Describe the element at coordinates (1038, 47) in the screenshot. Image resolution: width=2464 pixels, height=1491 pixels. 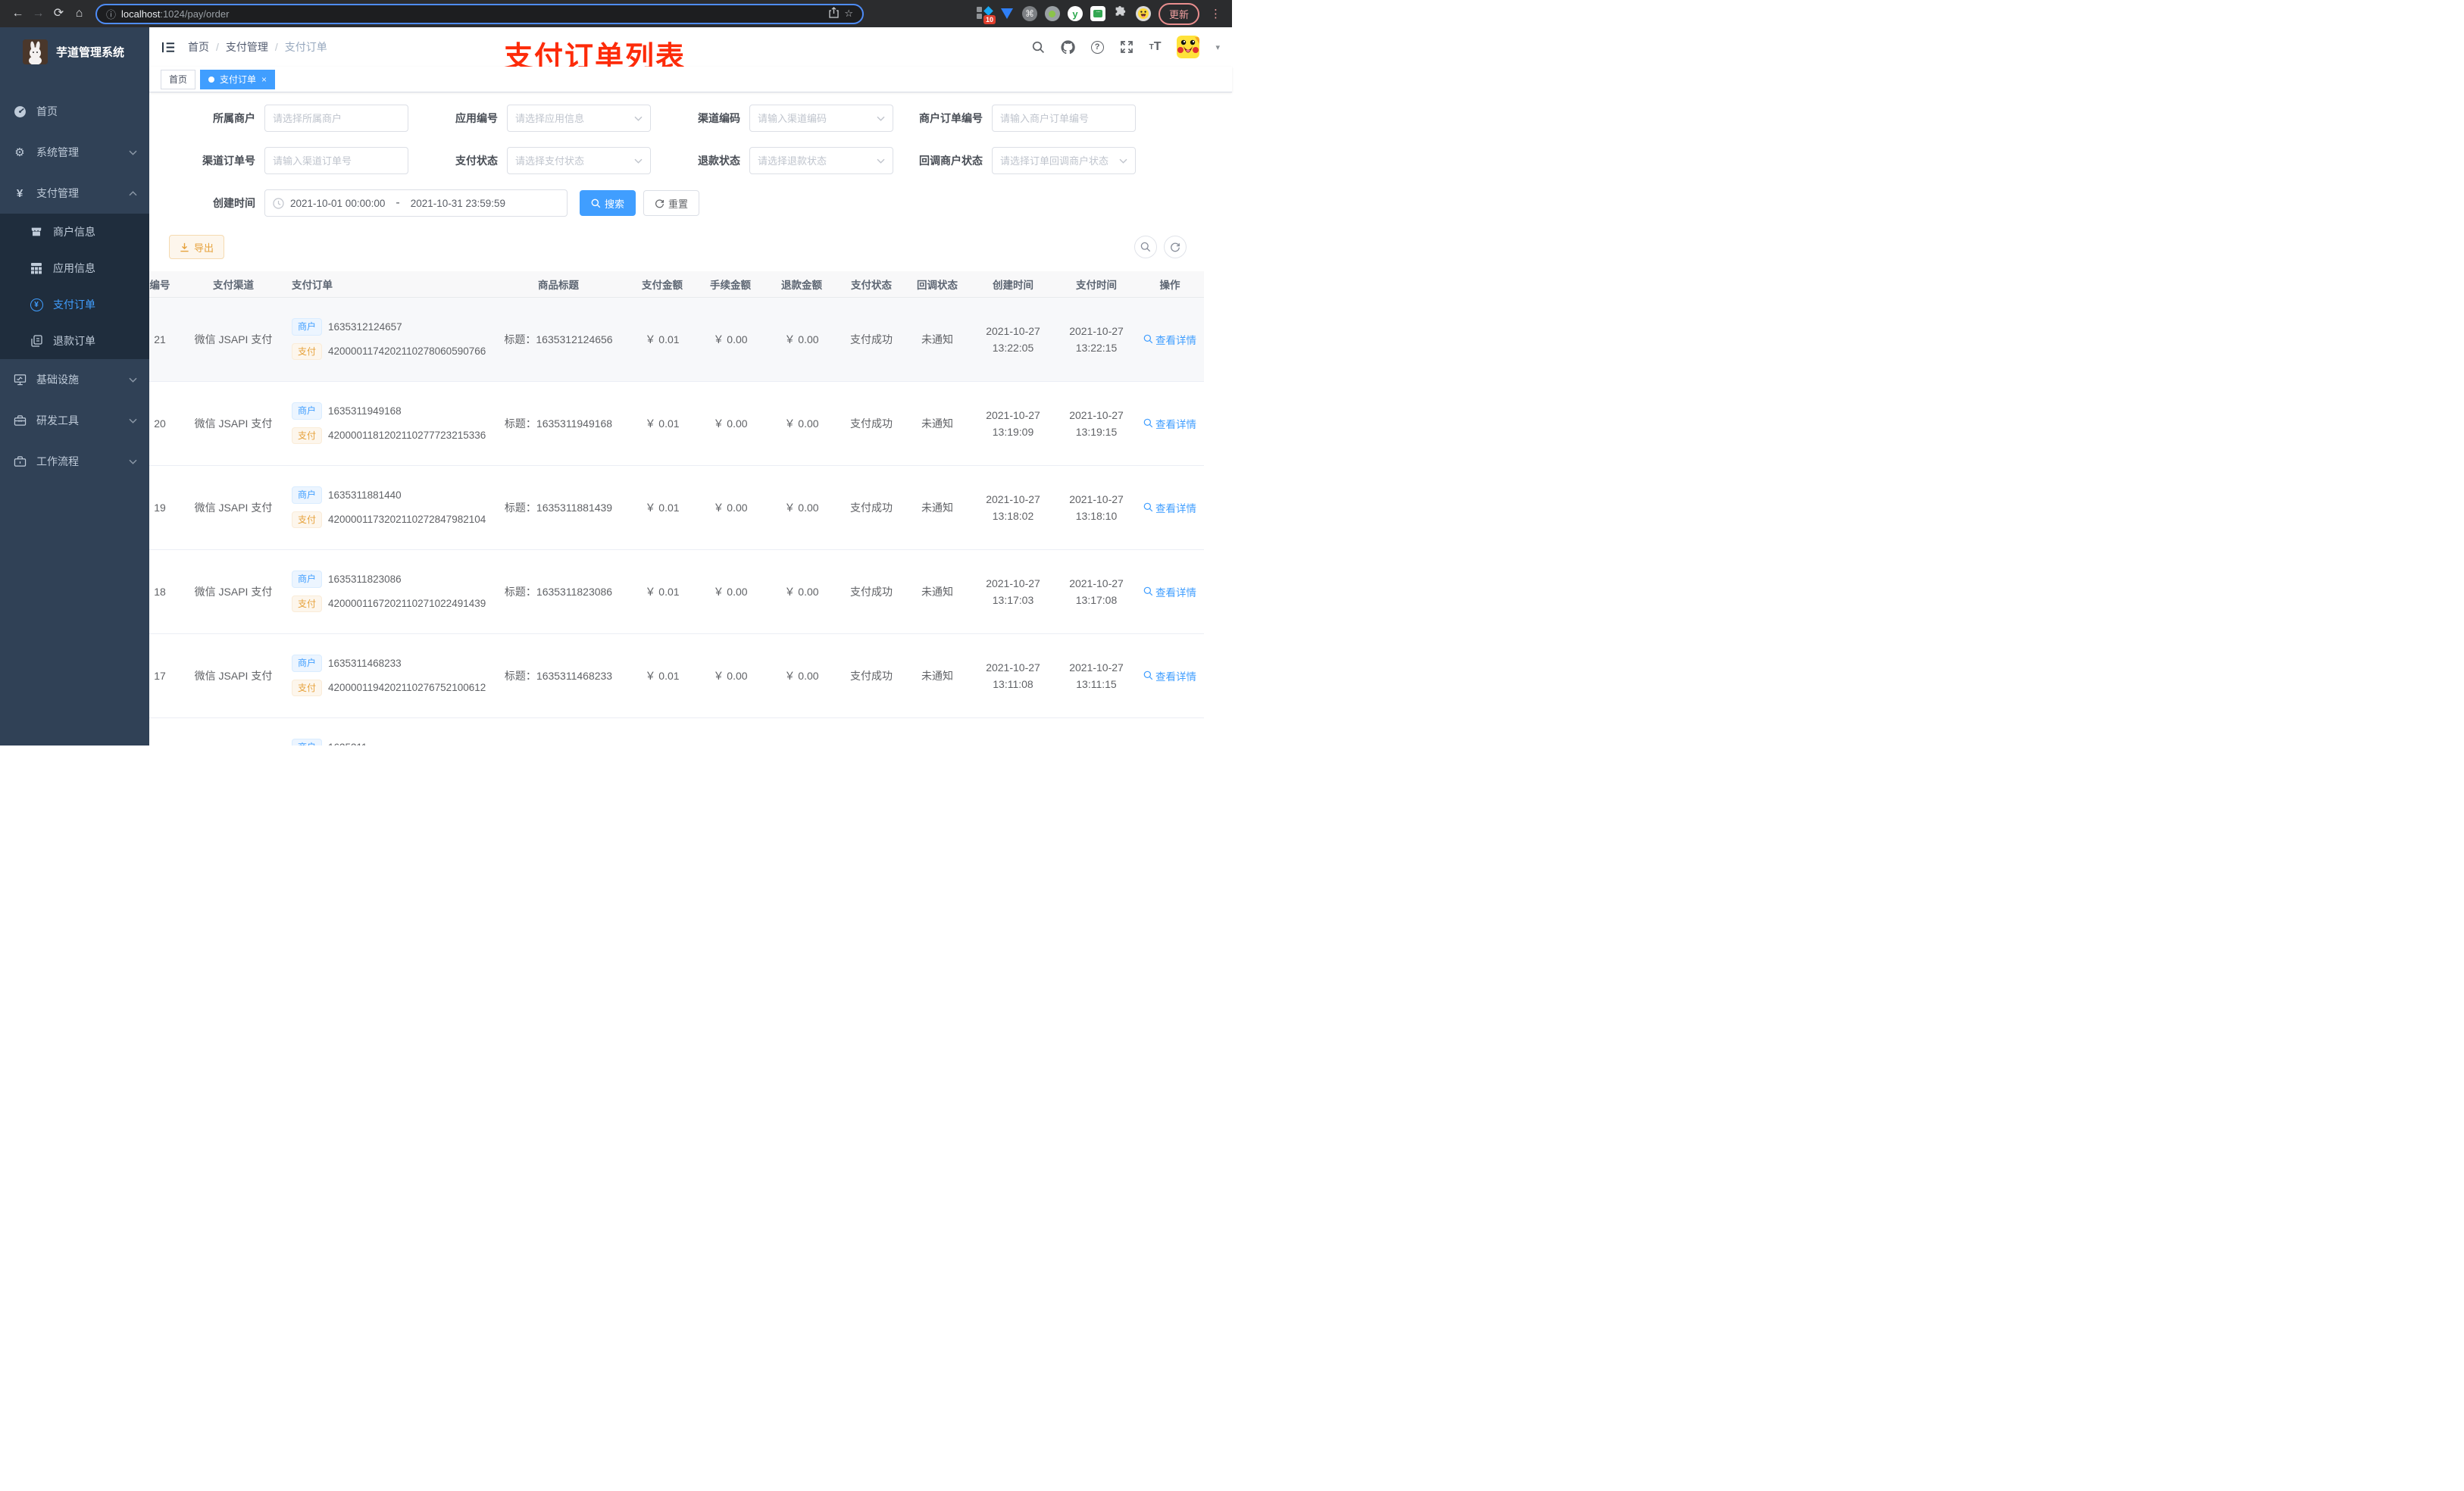
I see `search-icon` at that location.